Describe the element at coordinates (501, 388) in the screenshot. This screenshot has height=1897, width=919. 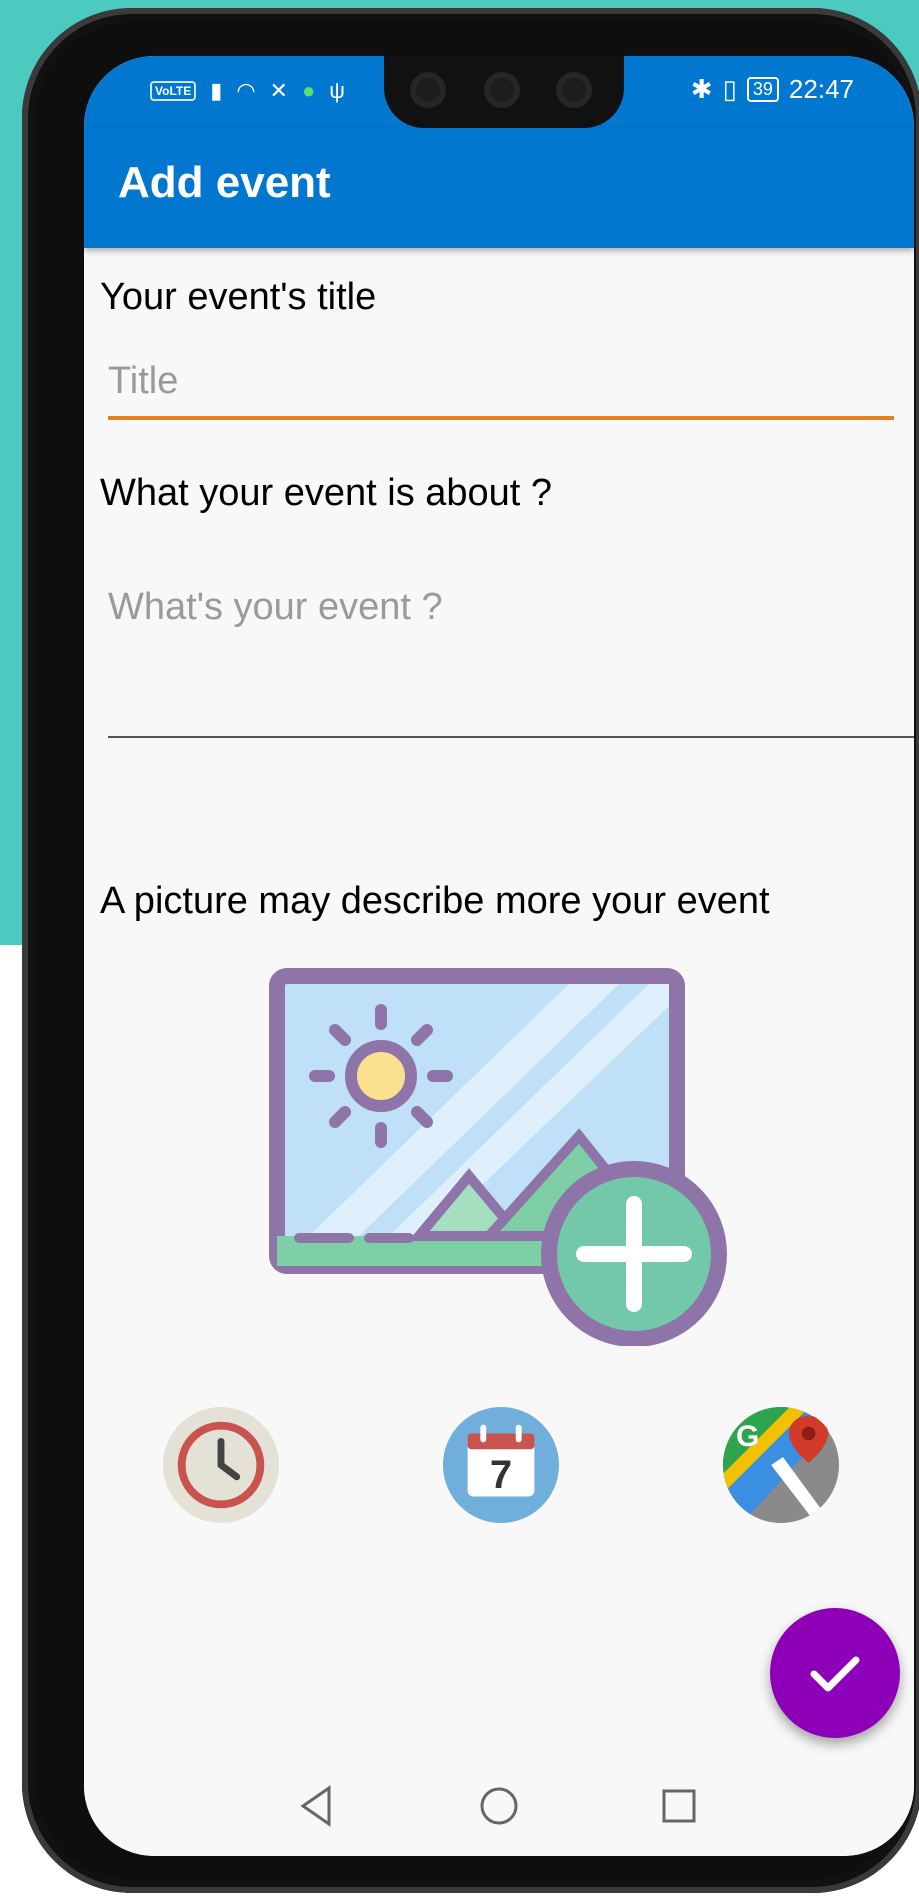
I see `title-input: Title` at that location.